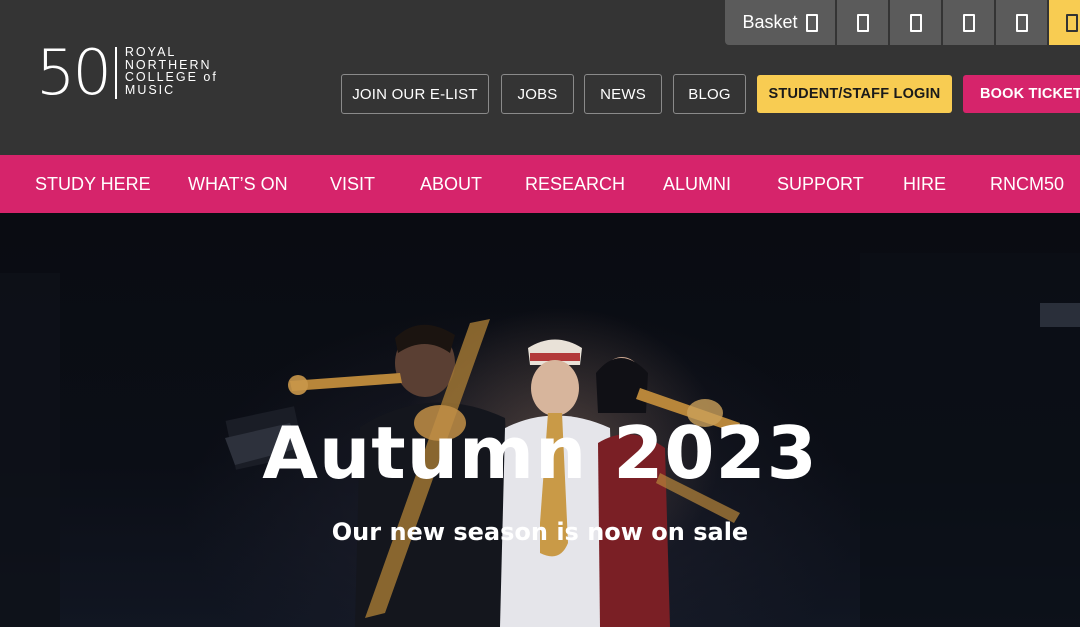 This screenshot has width=1080, height=627. I want to click on nav-item-research: RESEARCH, so click(575, 184).